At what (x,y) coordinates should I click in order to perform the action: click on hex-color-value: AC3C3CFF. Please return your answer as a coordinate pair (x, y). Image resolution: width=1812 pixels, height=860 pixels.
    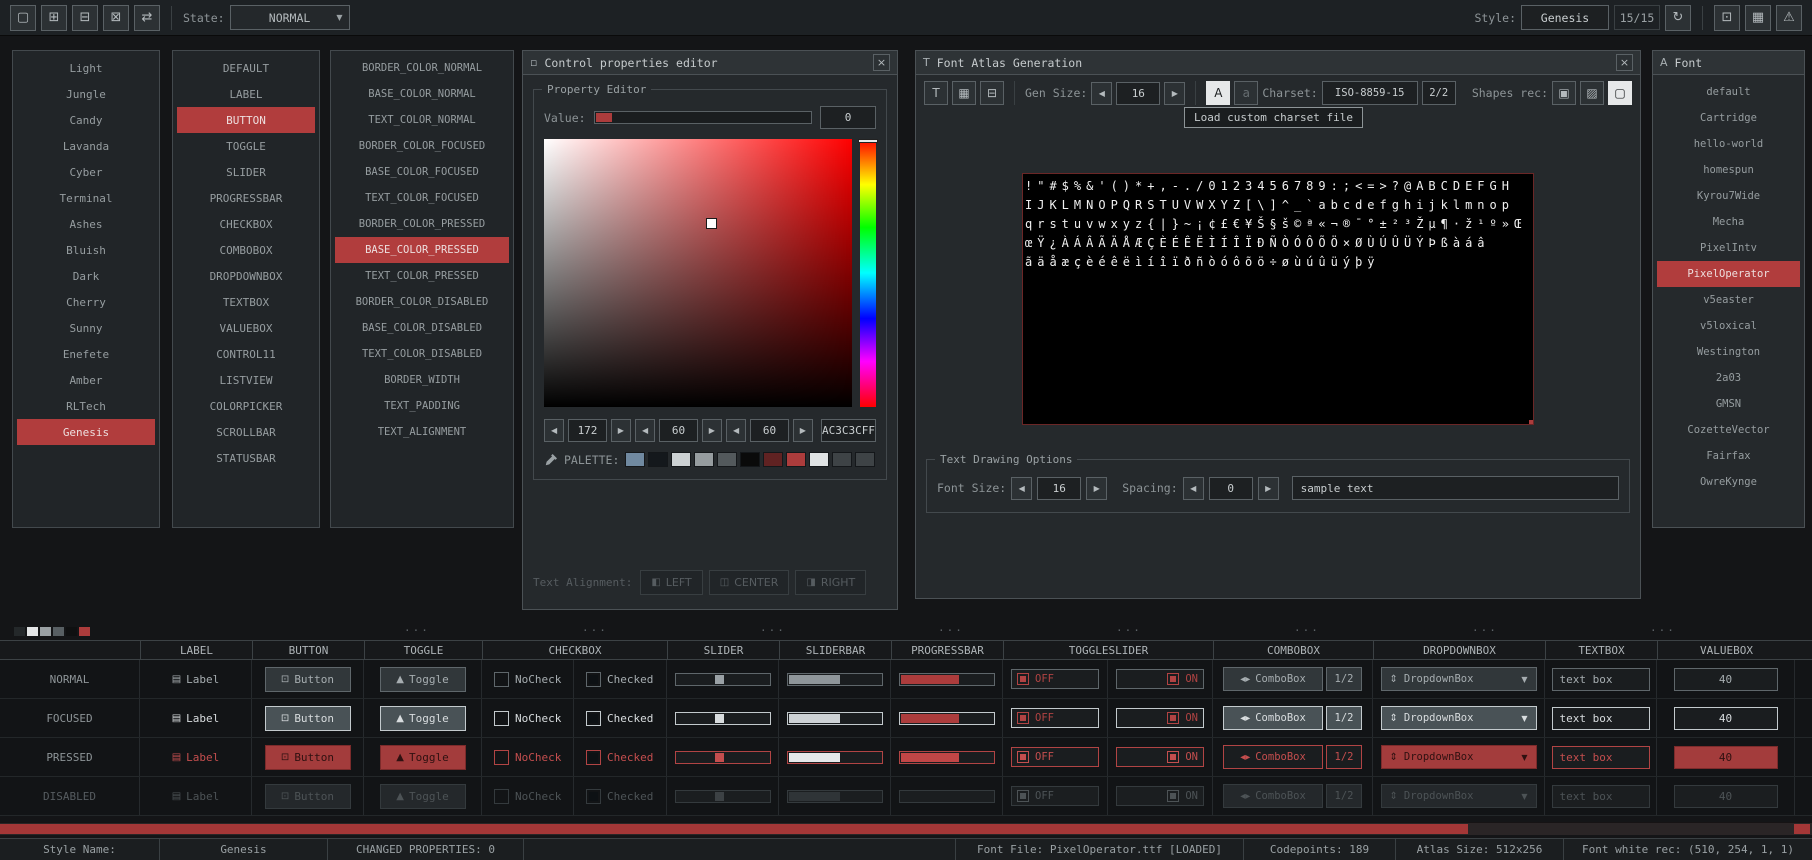
    Looking at the image, I should click on (848, 430).